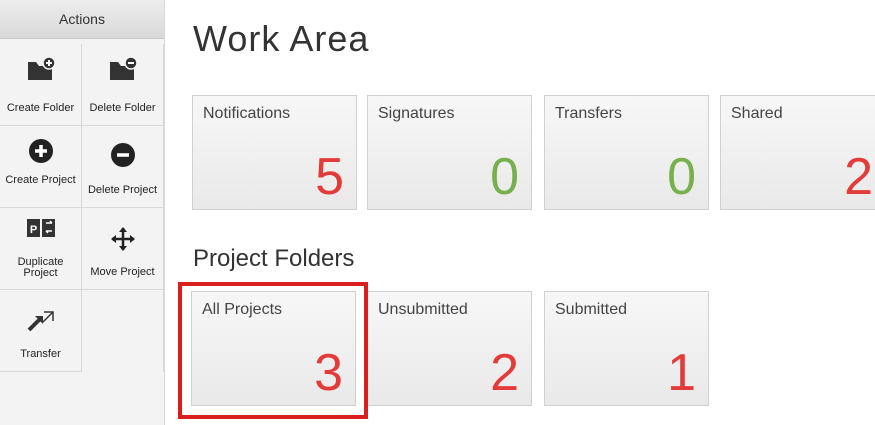 The width and height of the screenshot is (875, 425). What do you see at coordinates (122, 239) in the screenshot?
I see `move-arrows-icon` at bounding box center [122, 239].